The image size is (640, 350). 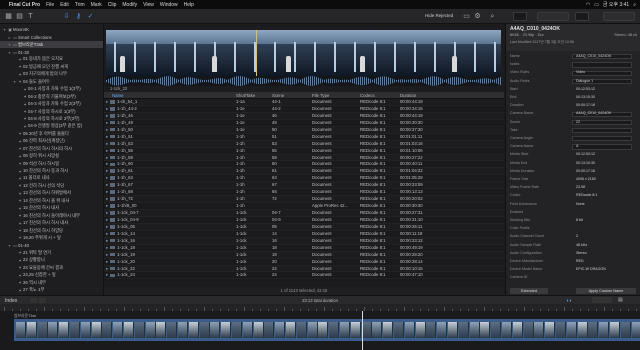 I want to click on filmstrip-playhead, so click(x=256, y=53).